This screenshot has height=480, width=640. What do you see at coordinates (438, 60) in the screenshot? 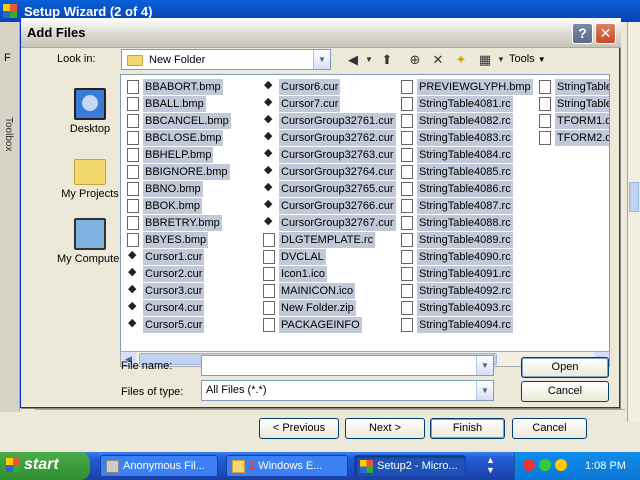
I see `delete-icon: ✕` at bounding box center [438, 60].